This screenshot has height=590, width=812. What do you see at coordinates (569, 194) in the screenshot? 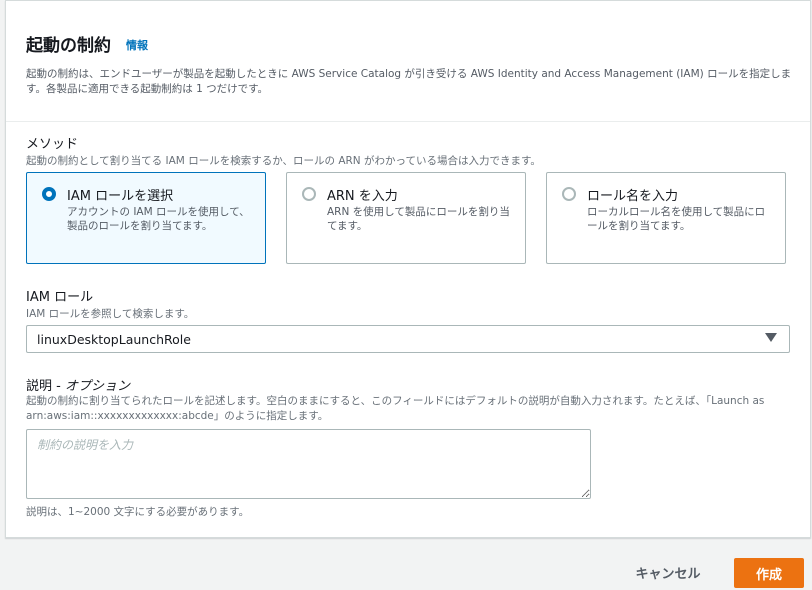
I see `radio-enter-role-name` at bounding box center [569, 194].